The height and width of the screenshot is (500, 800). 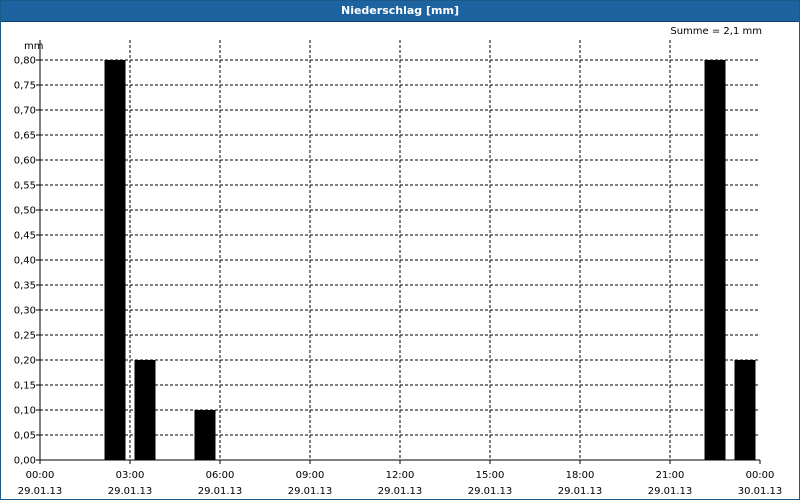 What do you see at coordinates (25, 411) in the screenshot?
I see `y-tick-label: 0,10` at bounding box center [25, 411].